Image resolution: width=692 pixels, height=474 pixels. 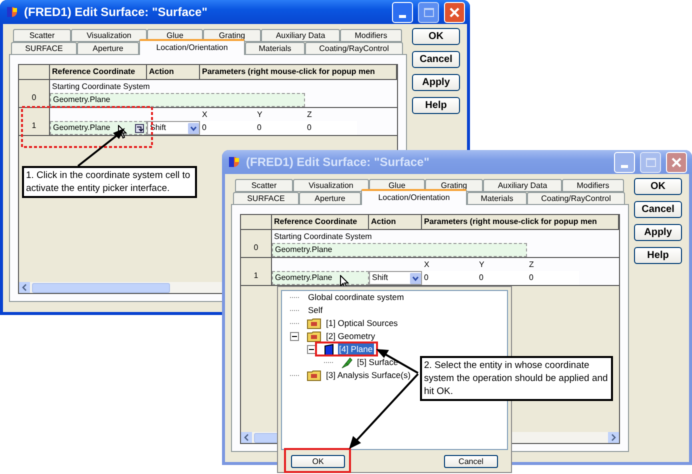 I want to click on tree-item: Self, so click(x=315, y=310).